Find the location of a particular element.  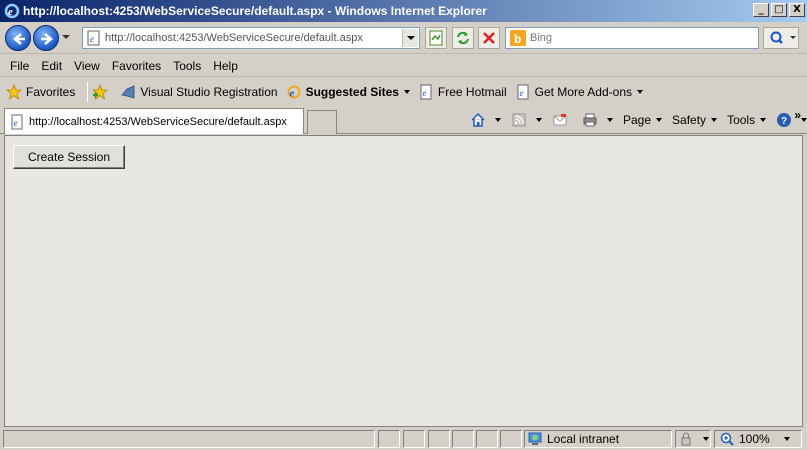

favorite-get-more-addons: e Get More Add-ons is located at coordinates (579, 92).